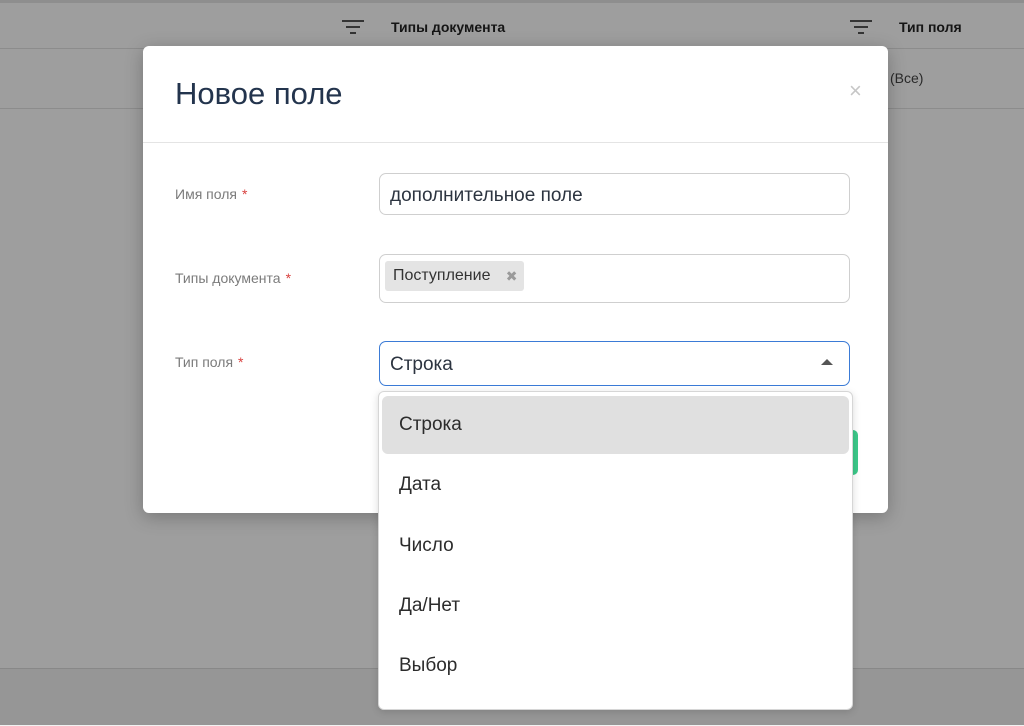 Image resolution: width=1024 pixels, height=726 pixels. I want to click on dropdown-option: Число, so click(615, 546).